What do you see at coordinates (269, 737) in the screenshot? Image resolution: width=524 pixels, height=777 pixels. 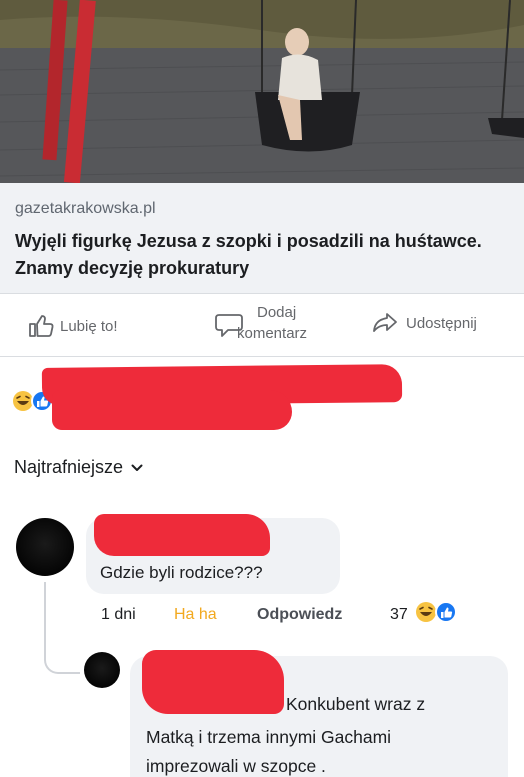 I see `reply-text-line2: Matką i trzema innymi Gachami` at bounding box center [269, 737].